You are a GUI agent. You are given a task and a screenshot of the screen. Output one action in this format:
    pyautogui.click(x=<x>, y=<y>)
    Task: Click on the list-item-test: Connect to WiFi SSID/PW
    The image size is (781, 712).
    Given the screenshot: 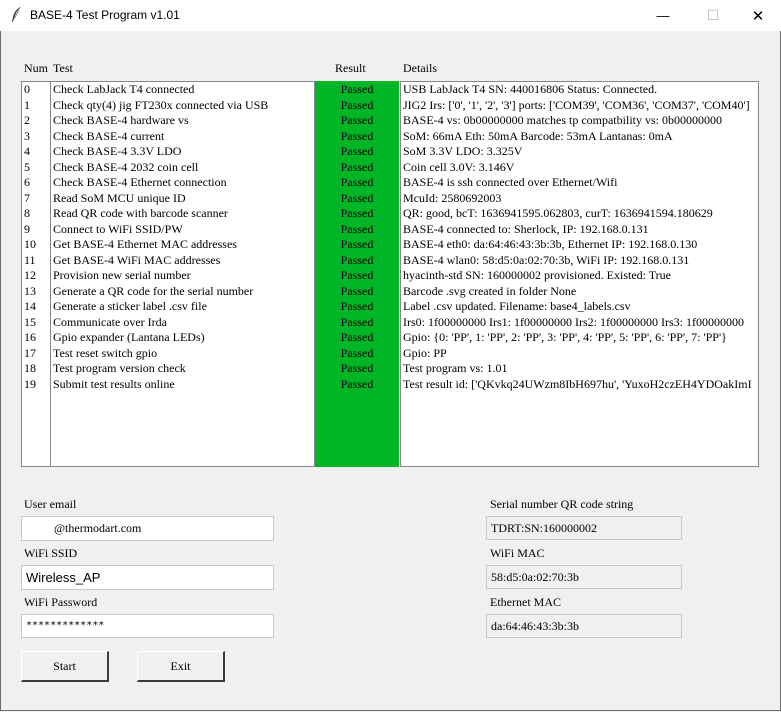 What is the action you would take?
    pyautogui.click(x=182, y=230)
    